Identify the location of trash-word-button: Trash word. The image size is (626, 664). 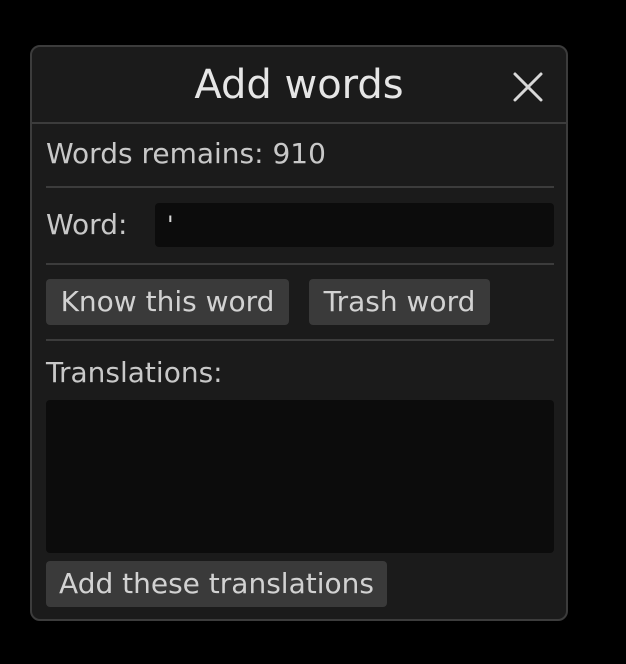
(399, 302).